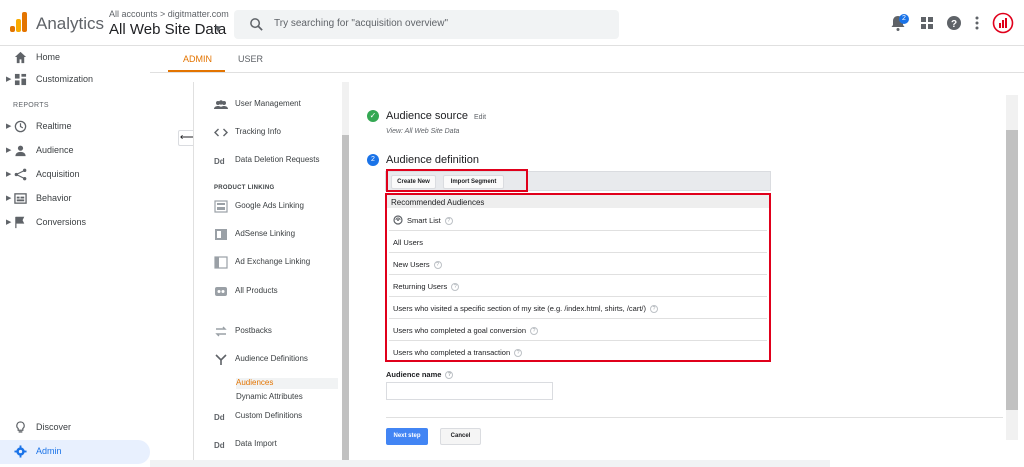 The image size is (1024, 467). Describe the element at coordinates (221, 132) in the screenshot. I see `code-icon` at that location.